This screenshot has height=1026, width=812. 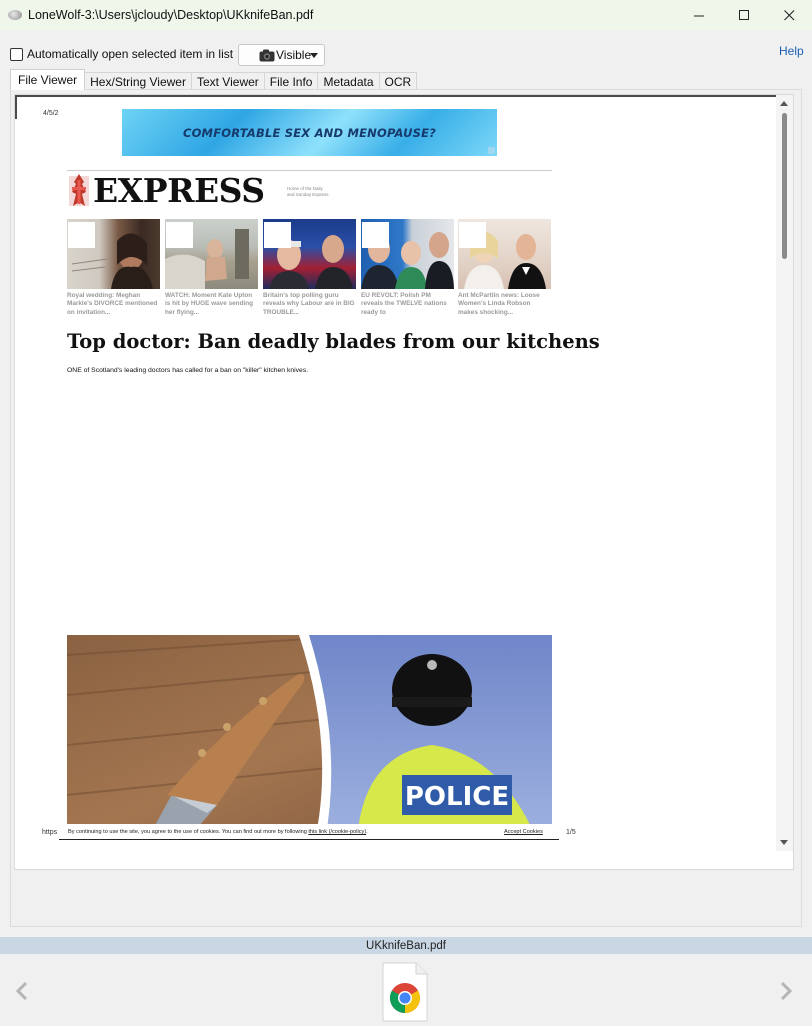 What do you see at coordinates (407, 254) in the screenshot?
I see `story-image-eu-revolt` at bounding box center [407, 254].